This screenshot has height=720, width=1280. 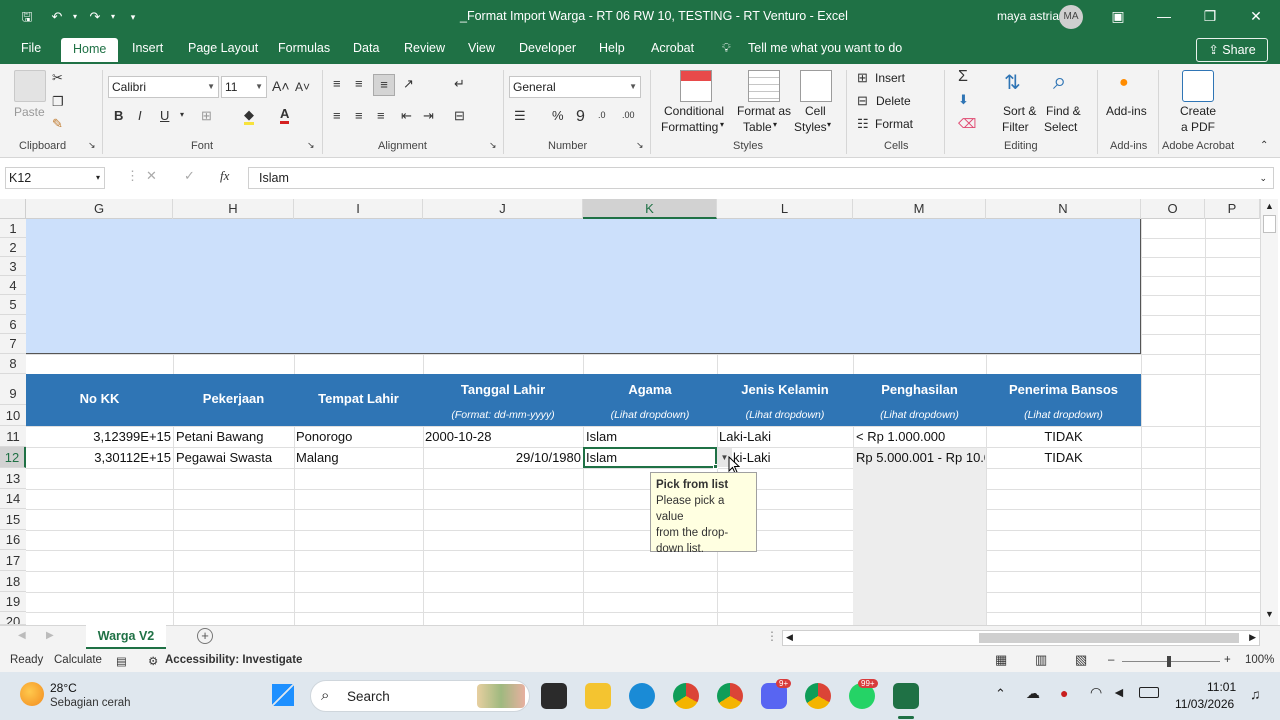 What do you see at coordinates (1269, 614) in the screenshot?
I see `scroll-down-icon: ▼` at bounding box center [1269, 614].